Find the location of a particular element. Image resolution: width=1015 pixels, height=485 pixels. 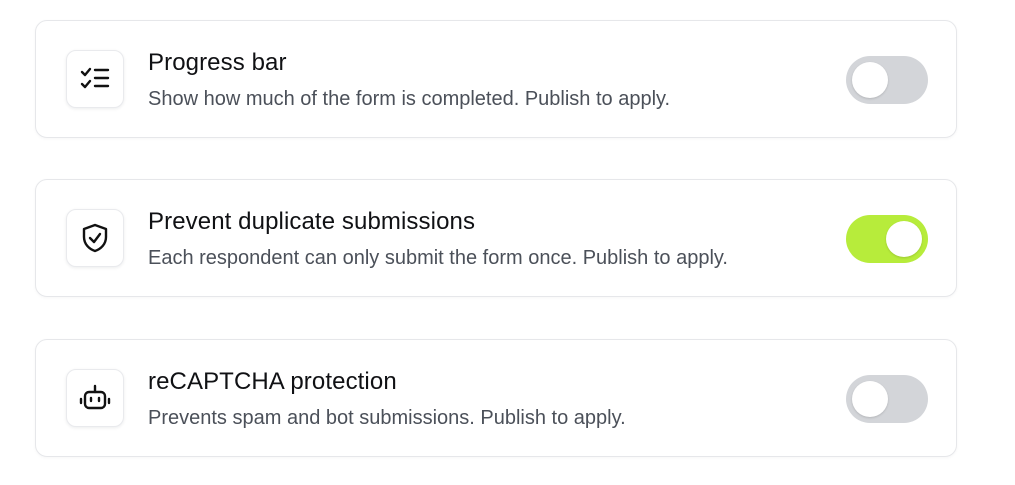

setting-title: Progress bar is located at coordinates (217, 62).